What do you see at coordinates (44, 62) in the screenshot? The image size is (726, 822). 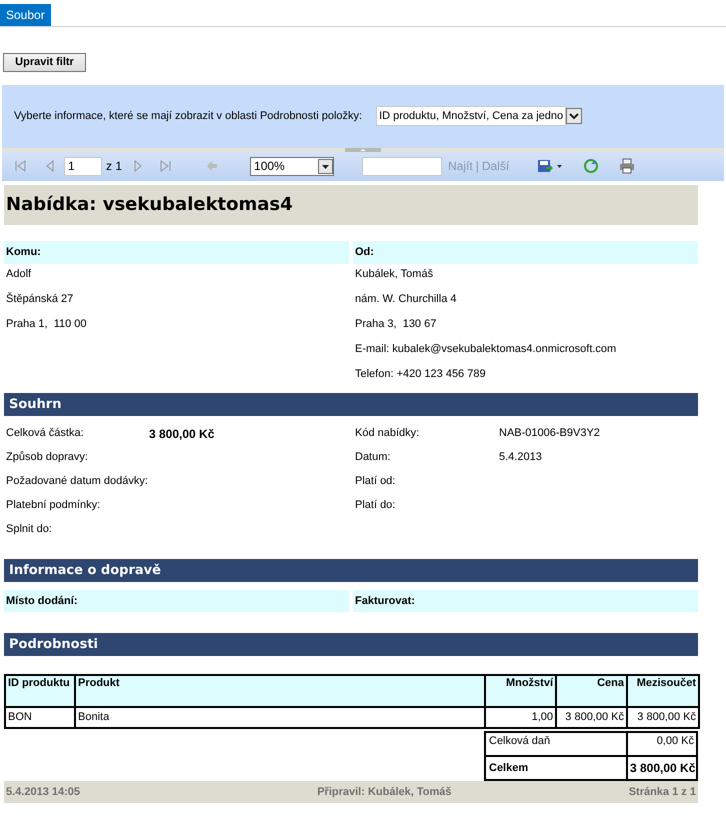 I see `edit-filter-button: Upravit filtr` at bounding box center [44, 62].